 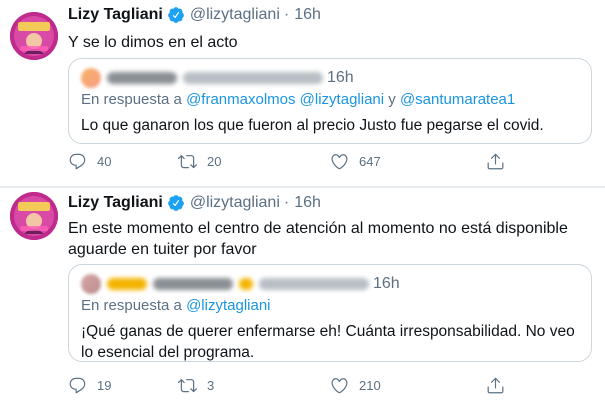 I want to click on reply-and: y, so click(x=392, y=99).